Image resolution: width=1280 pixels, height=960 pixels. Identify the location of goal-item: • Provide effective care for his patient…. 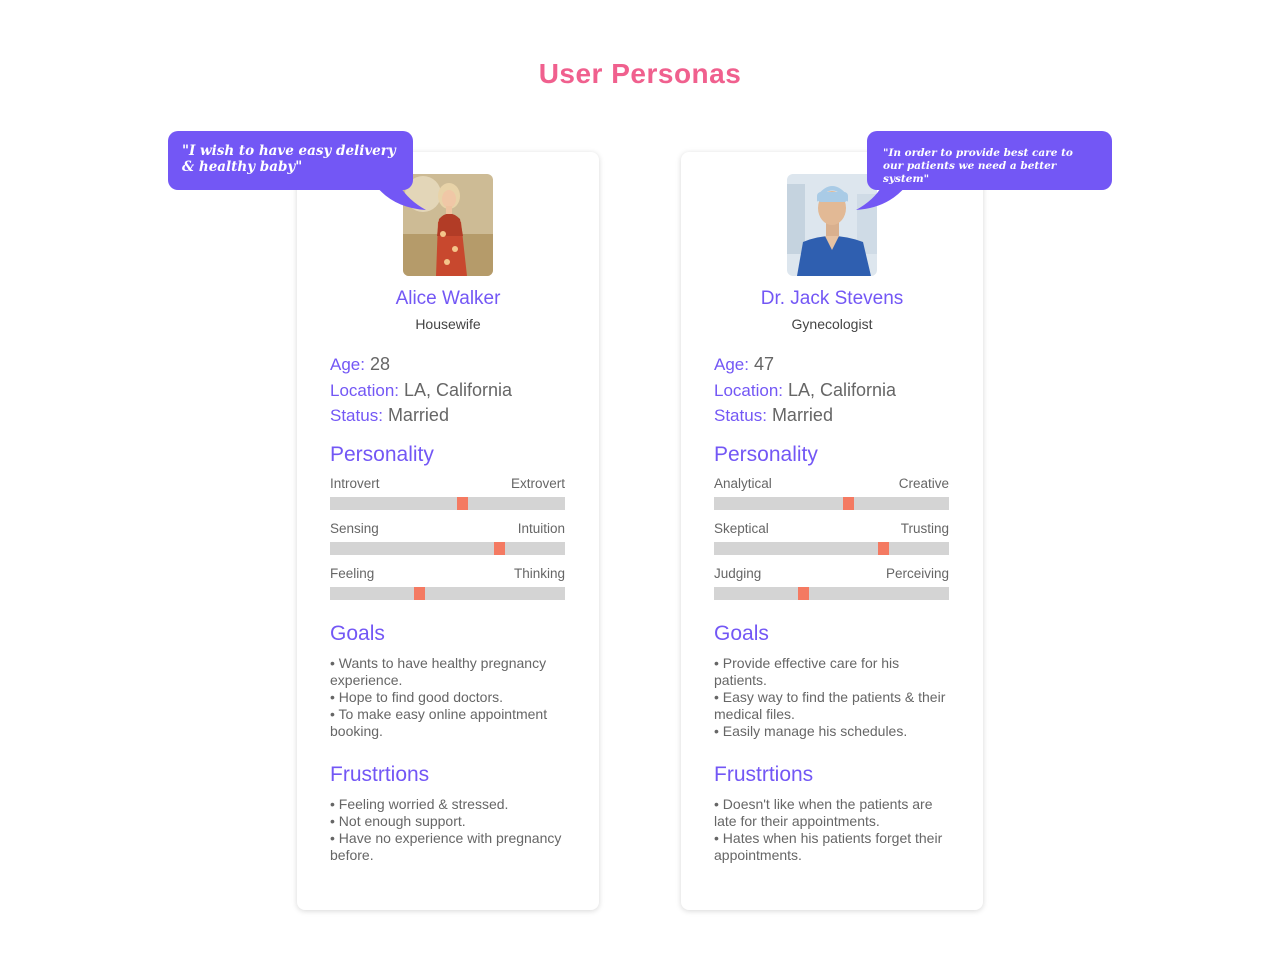
(807, 671).